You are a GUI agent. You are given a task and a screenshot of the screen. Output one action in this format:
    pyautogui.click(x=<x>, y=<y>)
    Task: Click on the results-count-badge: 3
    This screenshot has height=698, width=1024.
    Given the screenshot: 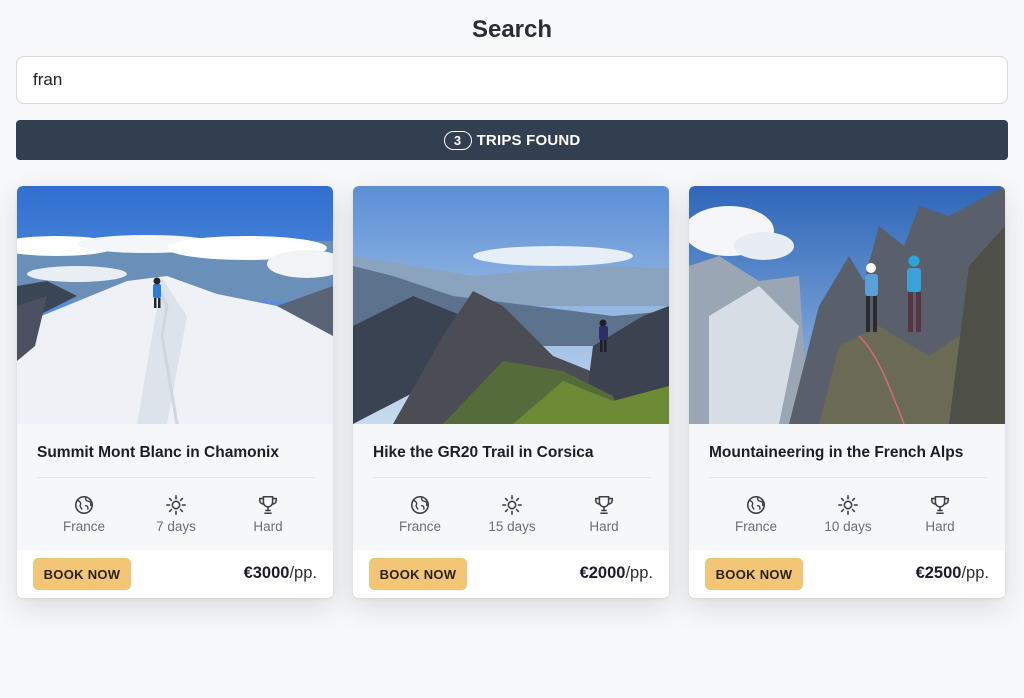 What is the action you would take?
    pyautogui.click(x=457, y=140)
    